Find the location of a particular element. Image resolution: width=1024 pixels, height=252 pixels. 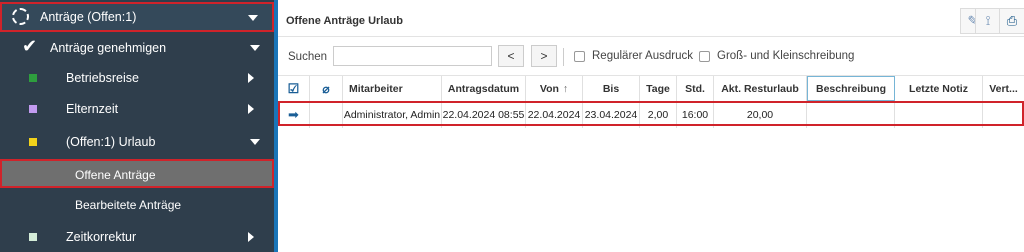

print-button: ⎙ is located at coordinates (1011, 21).